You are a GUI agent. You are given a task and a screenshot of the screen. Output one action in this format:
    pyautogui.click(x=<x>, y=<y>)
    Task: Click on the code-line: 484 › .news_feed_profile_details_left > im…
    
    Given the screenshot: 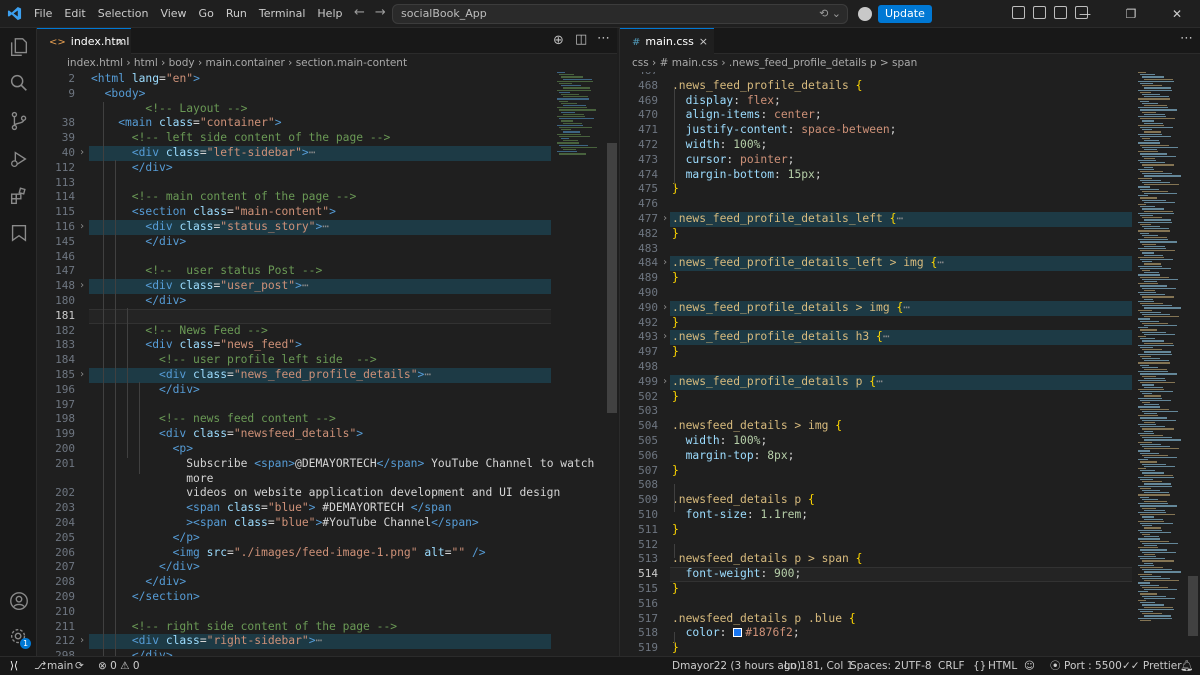 What is the action you would take?
    pyautogui.click(x=910, y=263)
    